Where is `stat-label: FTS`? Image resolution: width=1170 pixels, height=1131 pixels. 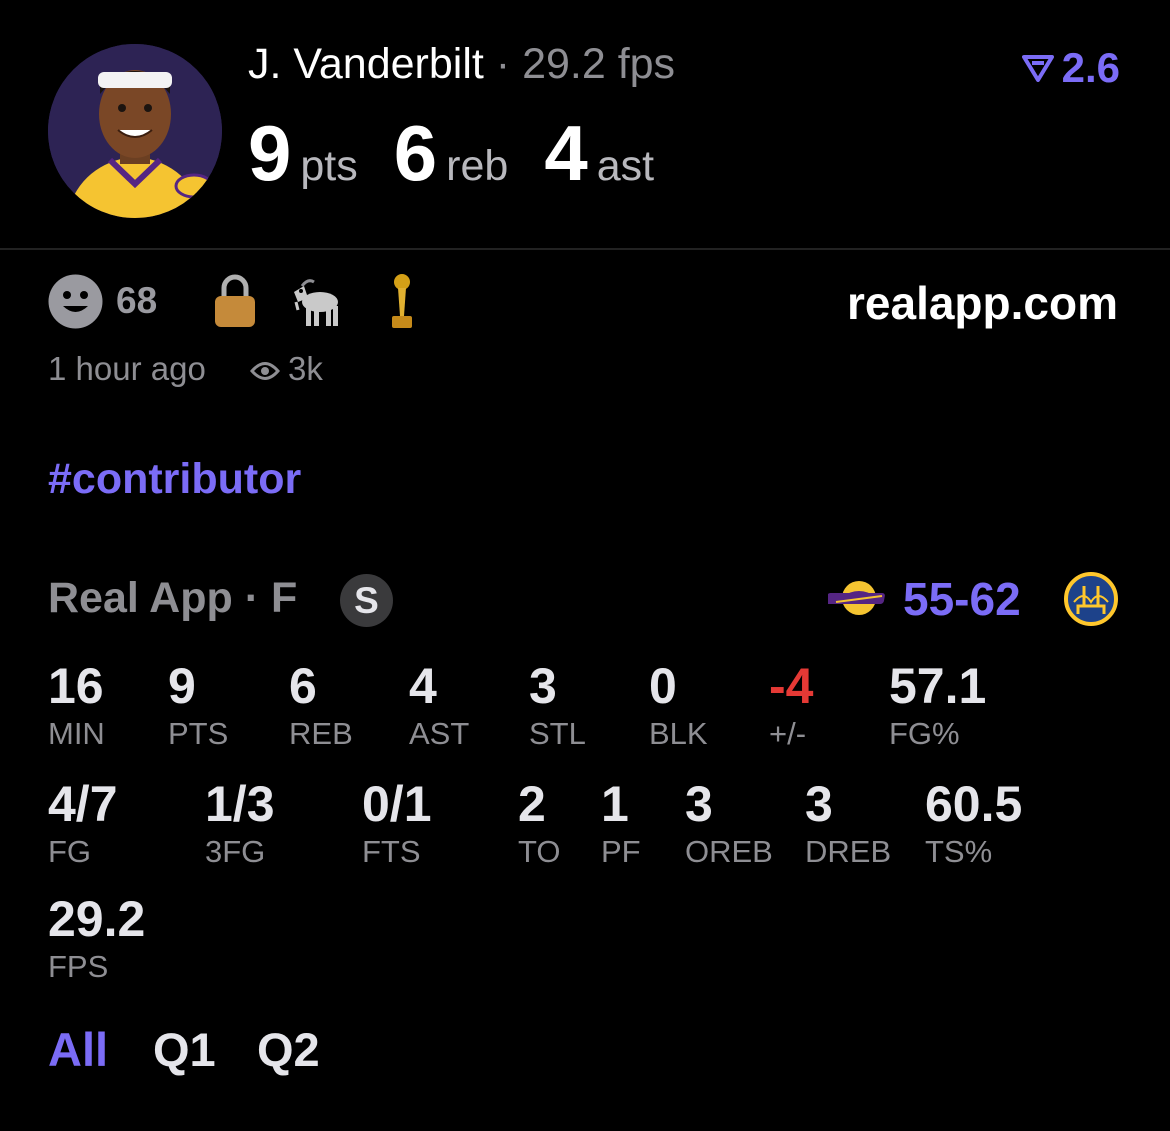
stat-label: FTS is located at coordinates (391, 851).